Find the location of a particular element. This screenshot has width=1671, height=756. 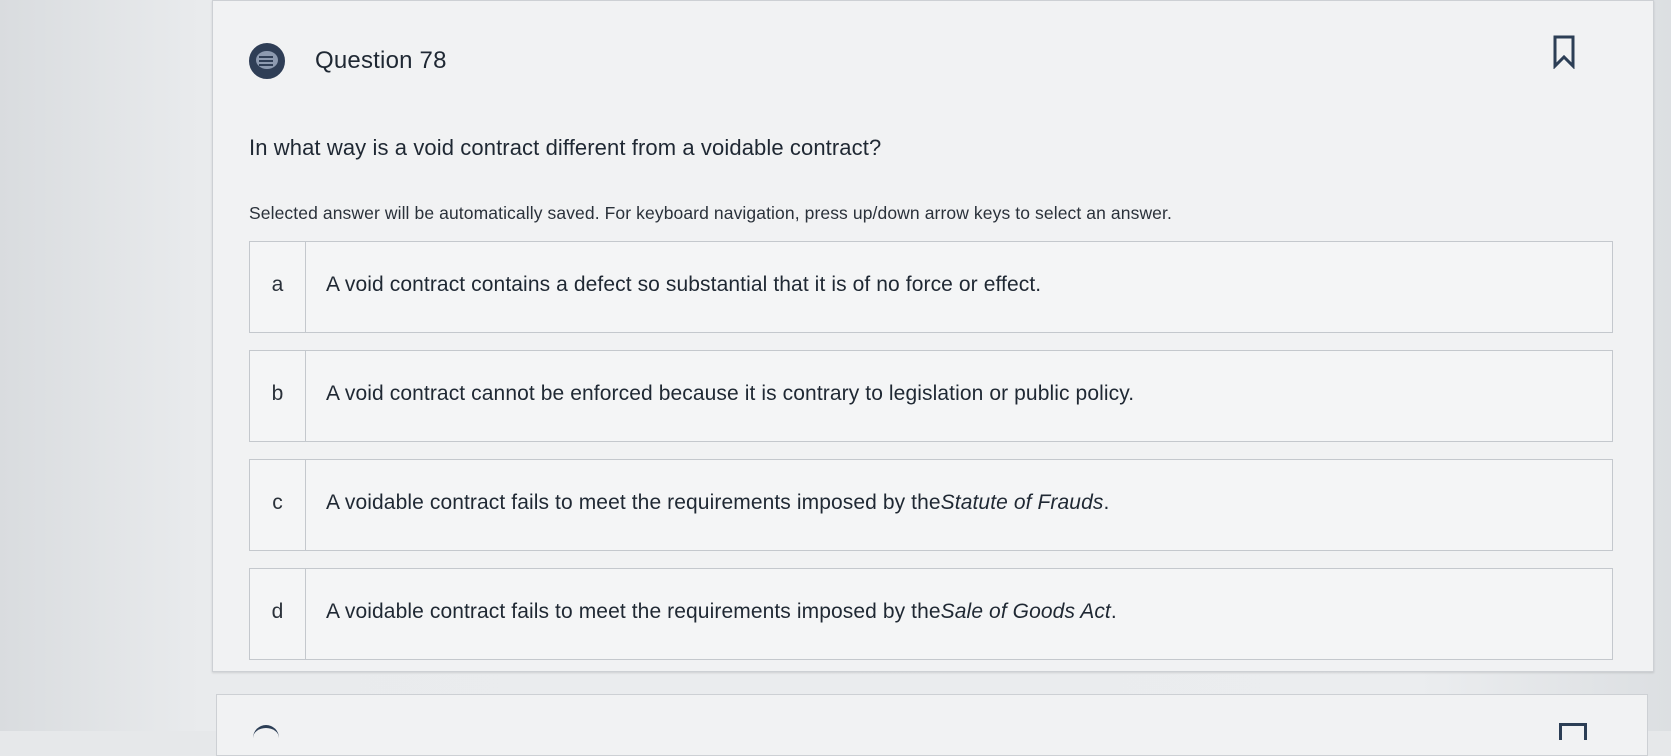

question-header: Question 78 is located at coordinates (348, 61).